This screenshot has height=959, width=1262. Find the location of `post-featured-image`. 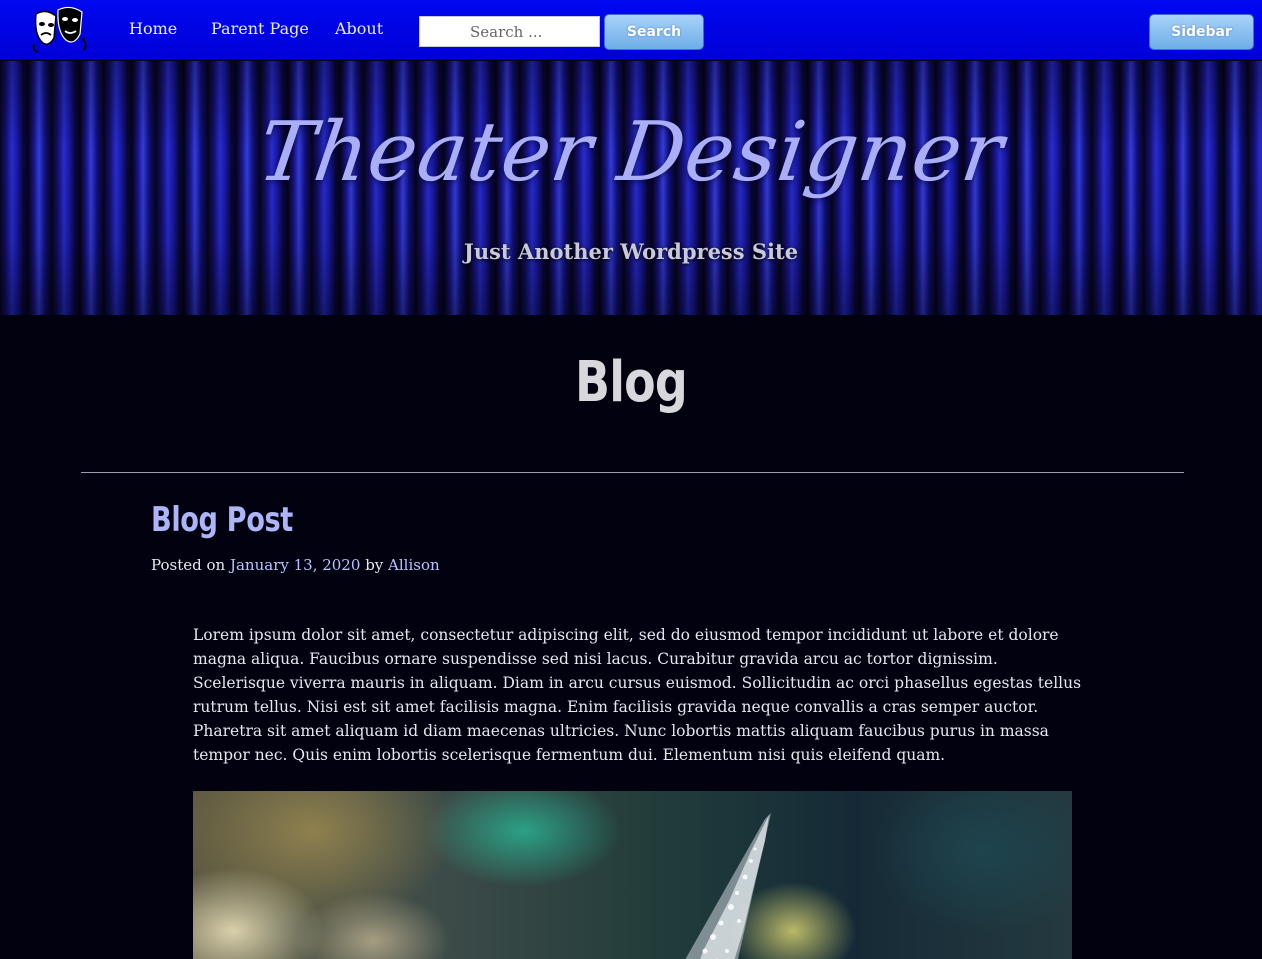

post-featured-image is located at coordinates (632, 875).